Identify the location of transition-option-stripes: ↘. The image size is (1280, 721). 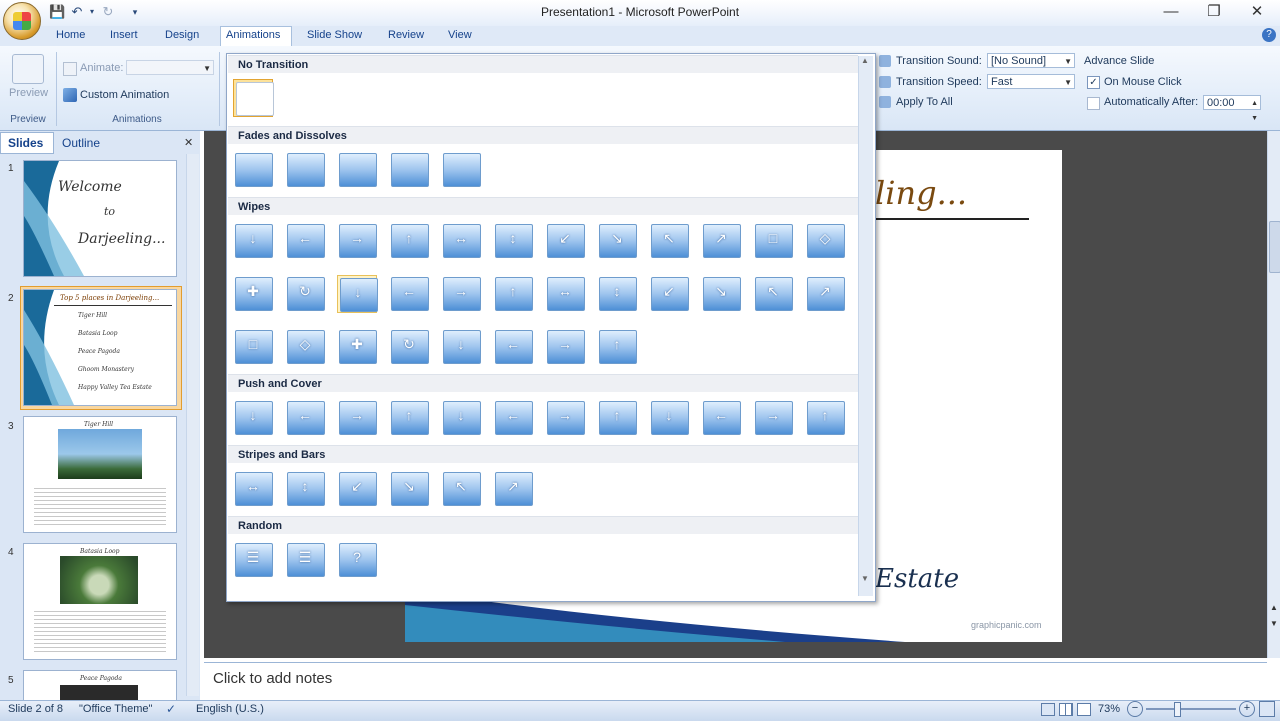
(409, 489).